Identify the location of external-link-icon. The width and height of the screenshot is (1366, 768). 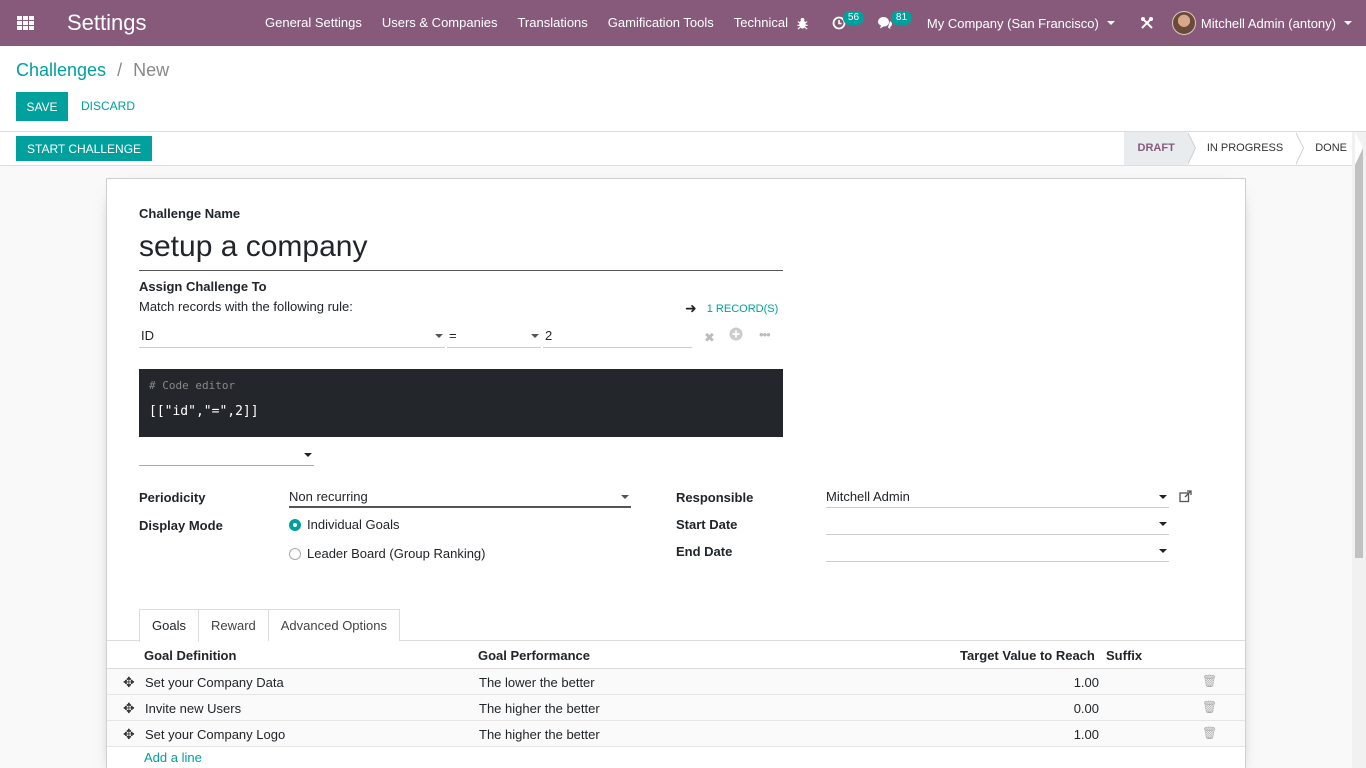
(1185, 498).